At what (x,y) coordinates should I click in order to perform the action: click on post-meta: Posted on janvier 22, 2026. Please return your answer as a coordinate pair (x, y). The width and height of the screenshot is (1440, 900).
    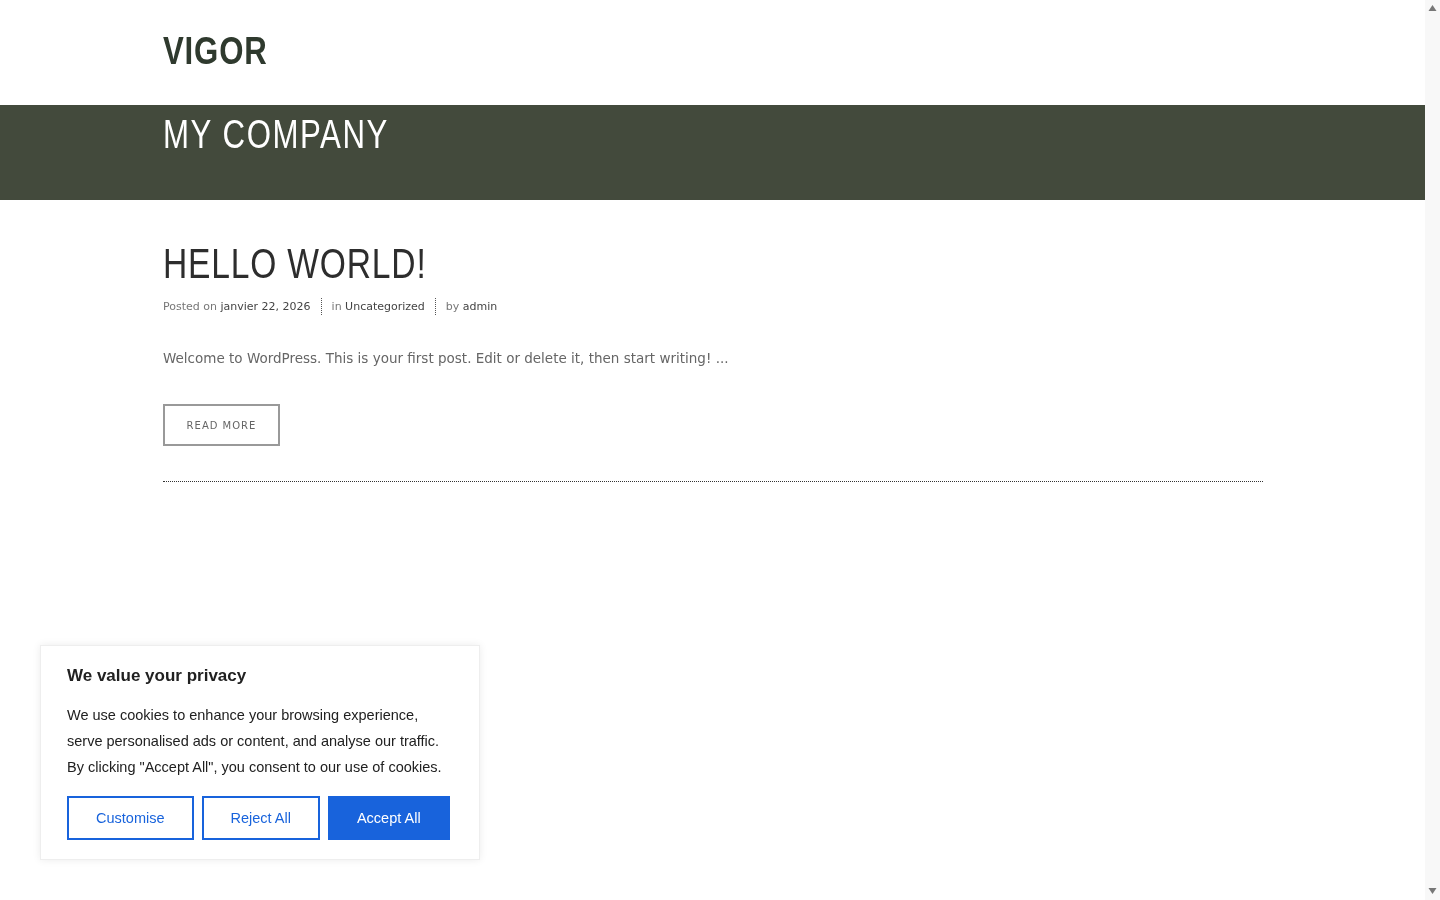
    Looking at the image, I should click on (237, 307).